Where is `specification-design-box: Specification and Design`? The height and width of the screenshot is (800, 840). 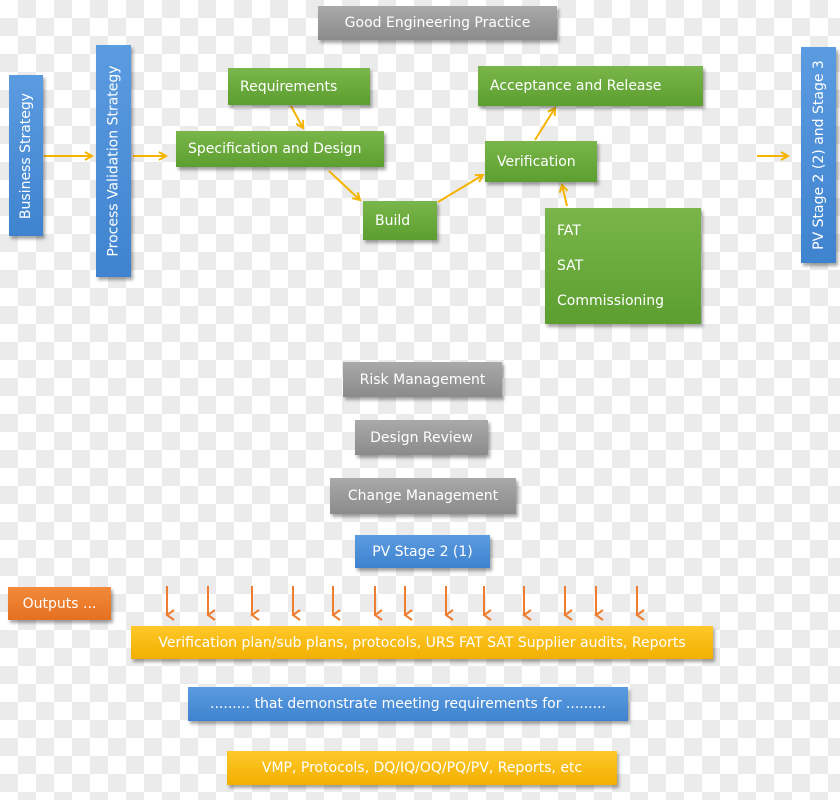 specification-design-box: Specification and Design is located at coordinates (280, 149).